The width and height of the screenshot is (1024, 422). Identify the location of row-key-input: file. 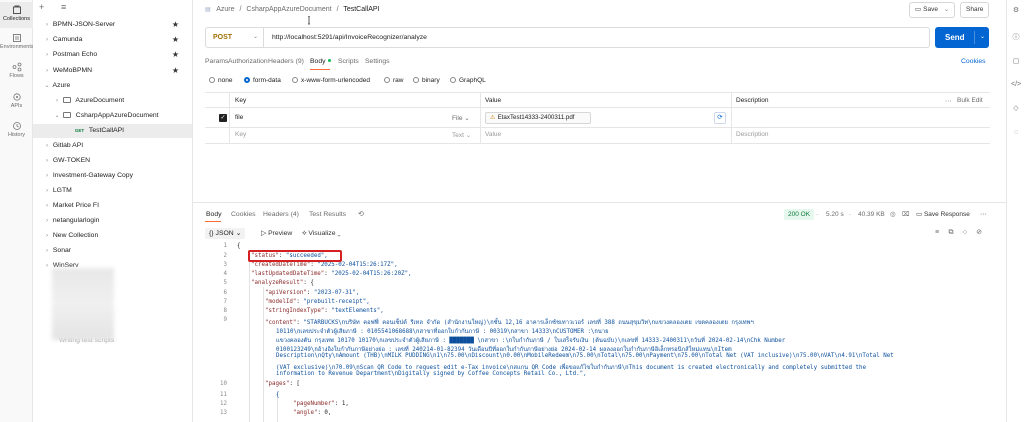
(239, 117).